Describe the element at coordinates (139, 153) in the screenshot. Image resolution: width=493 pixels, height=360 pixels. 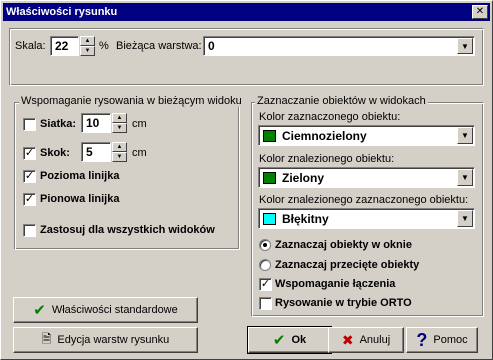
I see `snap-unit: cm` at that location.